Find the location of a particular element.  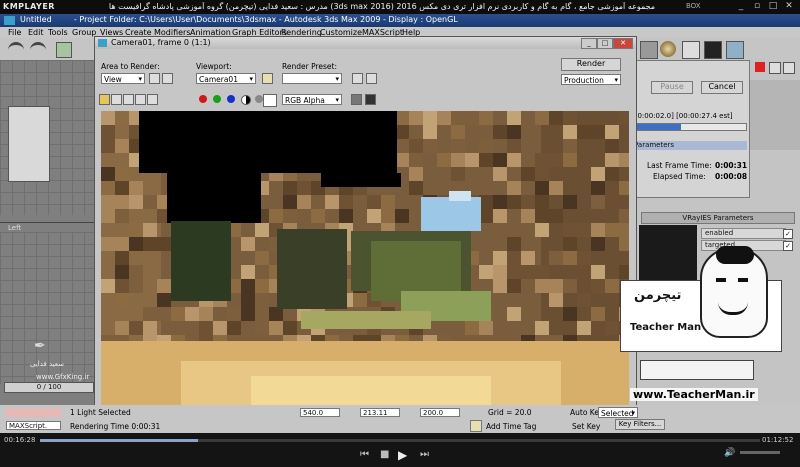

enabled-checkbox: ✓ is located at coordinates (788, 234).